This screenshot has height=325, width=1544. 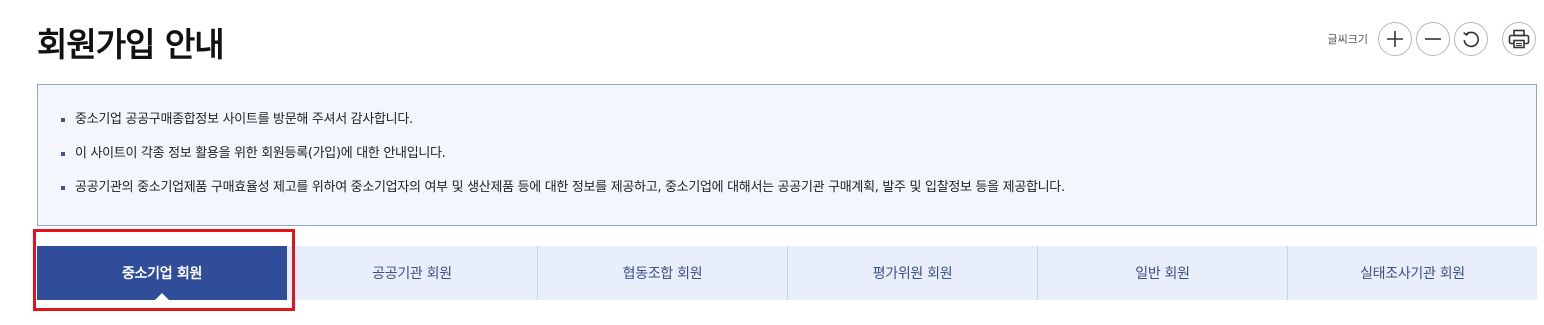 I want to click on font-increase-button, so click(x=1395, y=39).